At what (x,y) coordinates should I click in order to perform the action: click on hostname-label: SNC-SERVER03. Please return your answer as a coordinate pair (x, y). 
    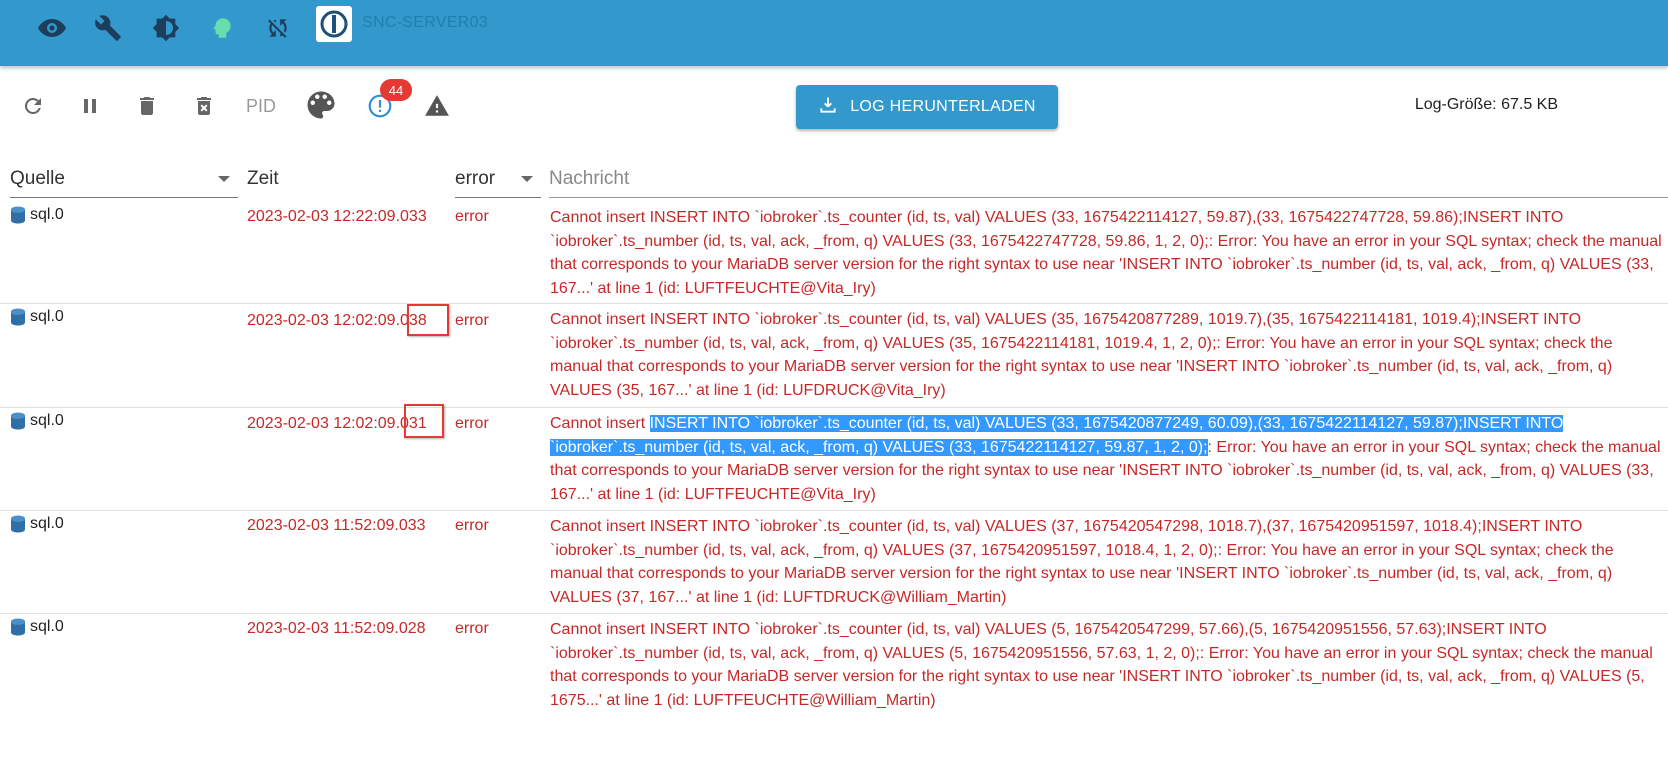
    Looking at the image, I should click on (425, 22).